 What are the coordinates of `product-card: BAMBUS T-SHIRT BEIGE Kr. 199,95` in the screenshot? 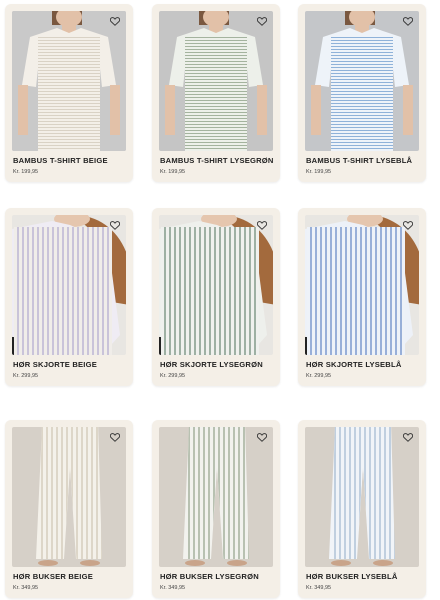 It's located at (69, 93).